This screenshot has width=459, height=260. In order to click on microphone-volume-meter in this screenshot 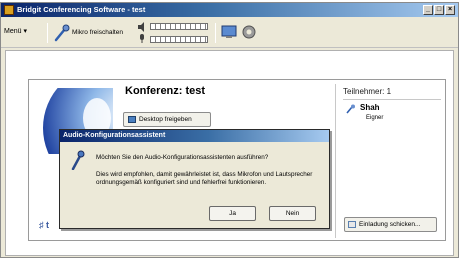, I will do `click(179, 39)`.